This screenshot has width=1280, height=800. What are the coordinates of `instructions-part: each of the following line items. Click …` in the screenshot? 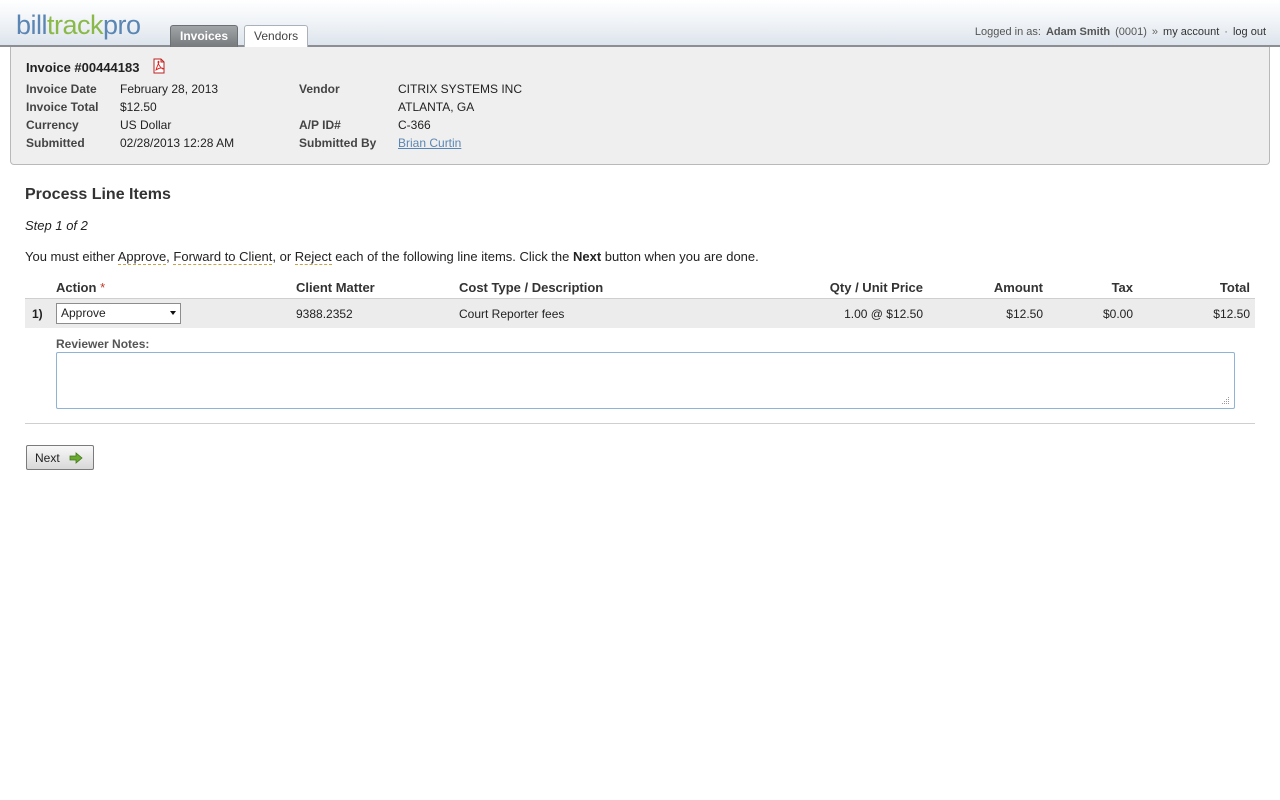 It's located at (452, 256).